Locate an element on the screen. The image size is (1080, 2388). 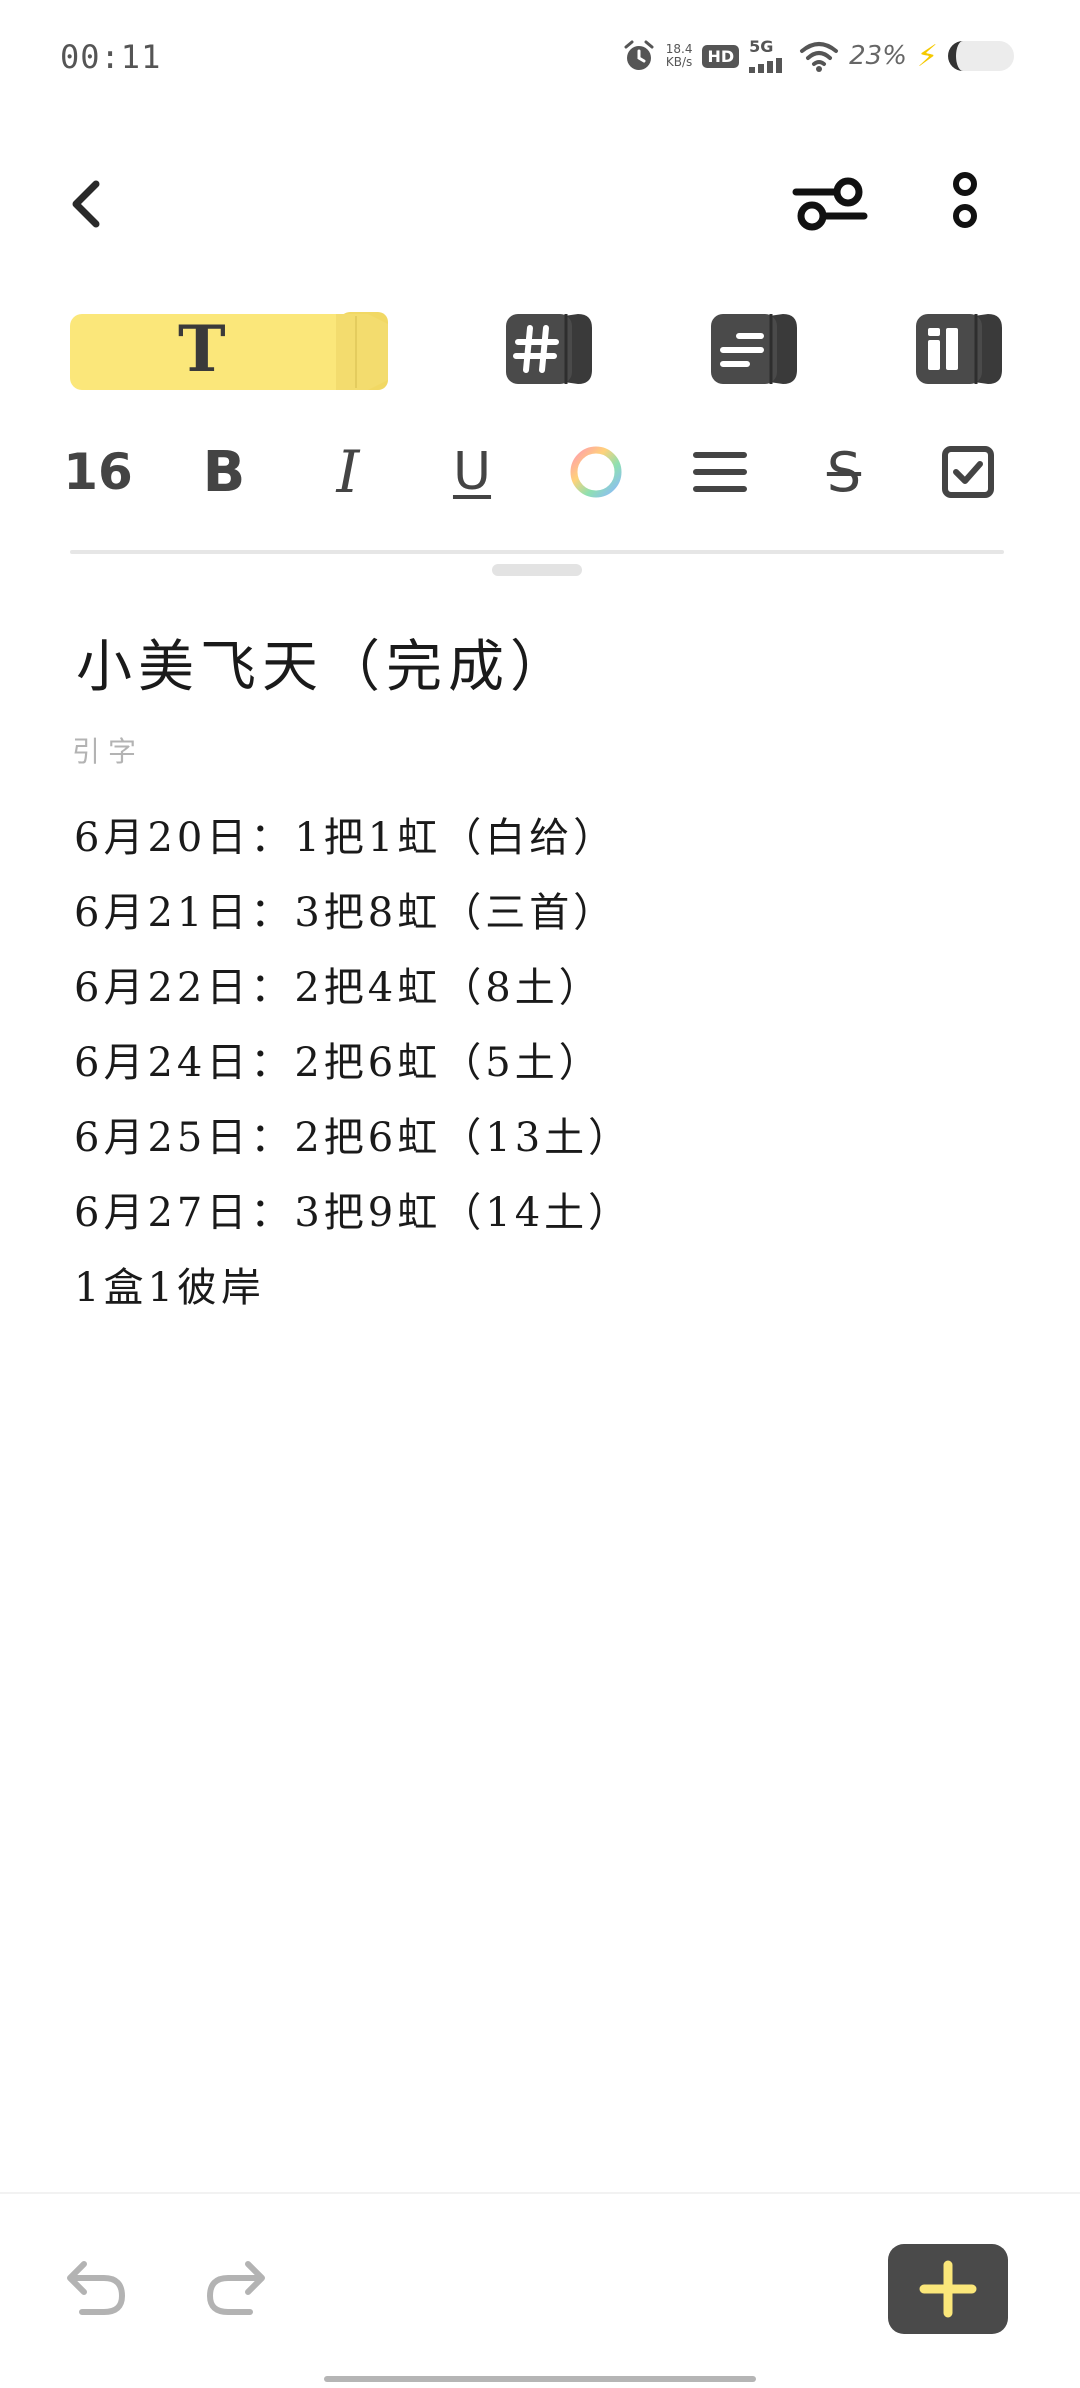
mode-tab-text: T is located at coordinates (231, 351).